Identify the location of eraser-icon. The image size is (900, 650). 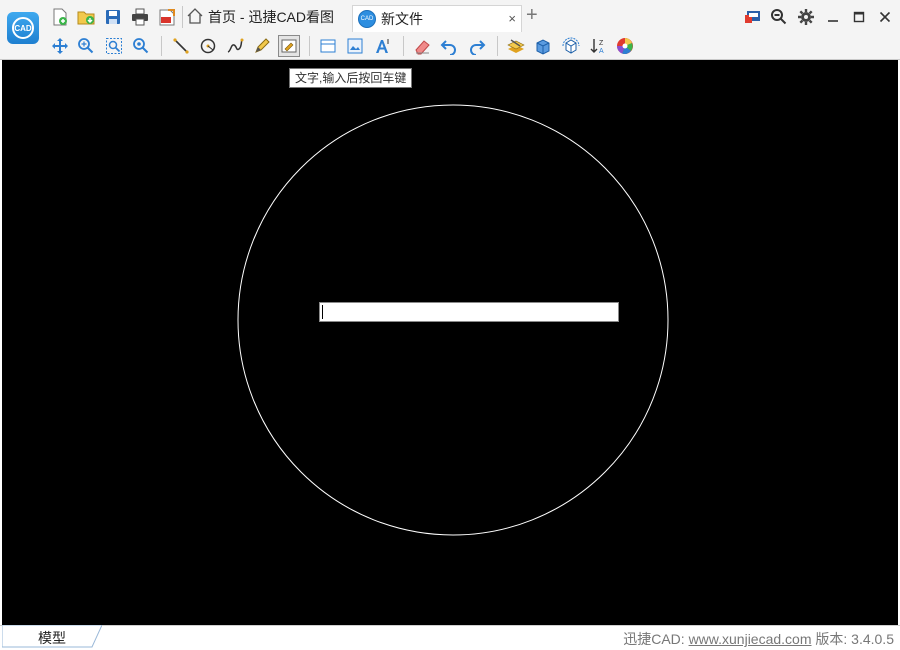
(422, 46).